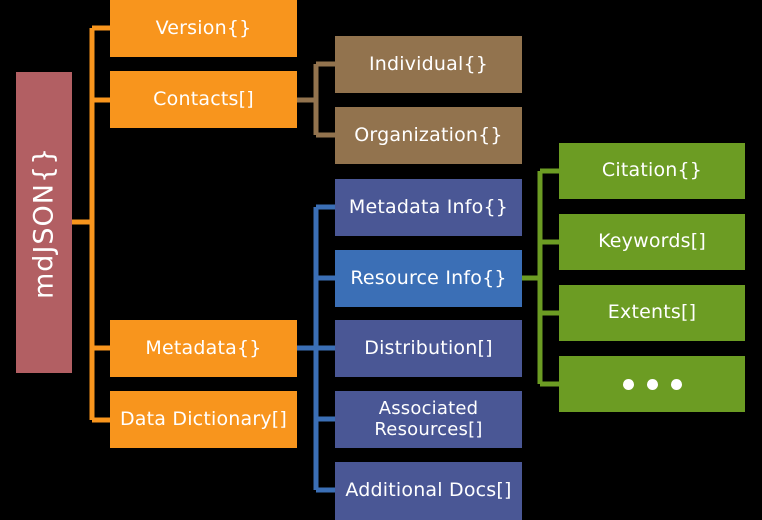 The image size is (762, 520). I want to click on node-associated-resources: Associated Resources[], so click(428, 419).